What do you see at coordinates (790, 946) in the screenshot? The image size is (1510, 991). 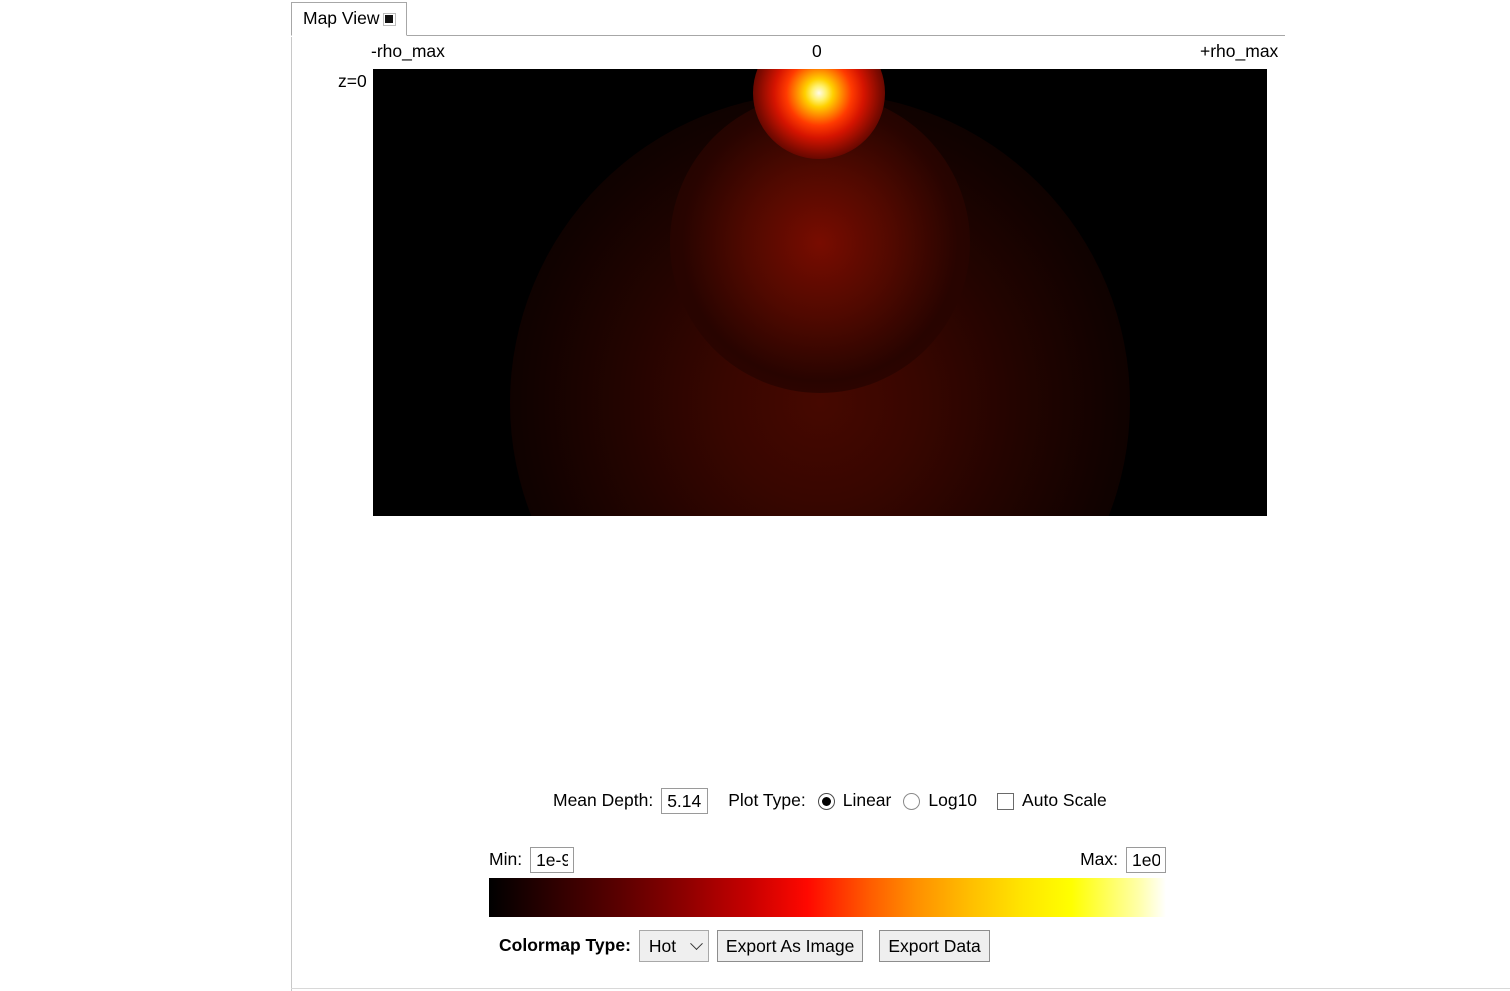 I see `export-as-image-button: Export As Image` at bounding box center [790, 946].